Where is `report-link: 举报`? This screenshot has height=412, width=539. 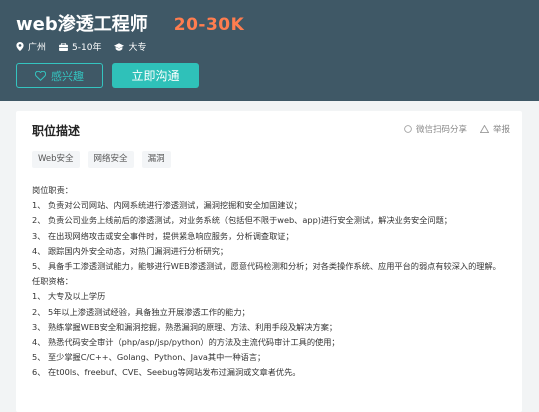
report-link: 举报 is located at coordinates (494, 129).